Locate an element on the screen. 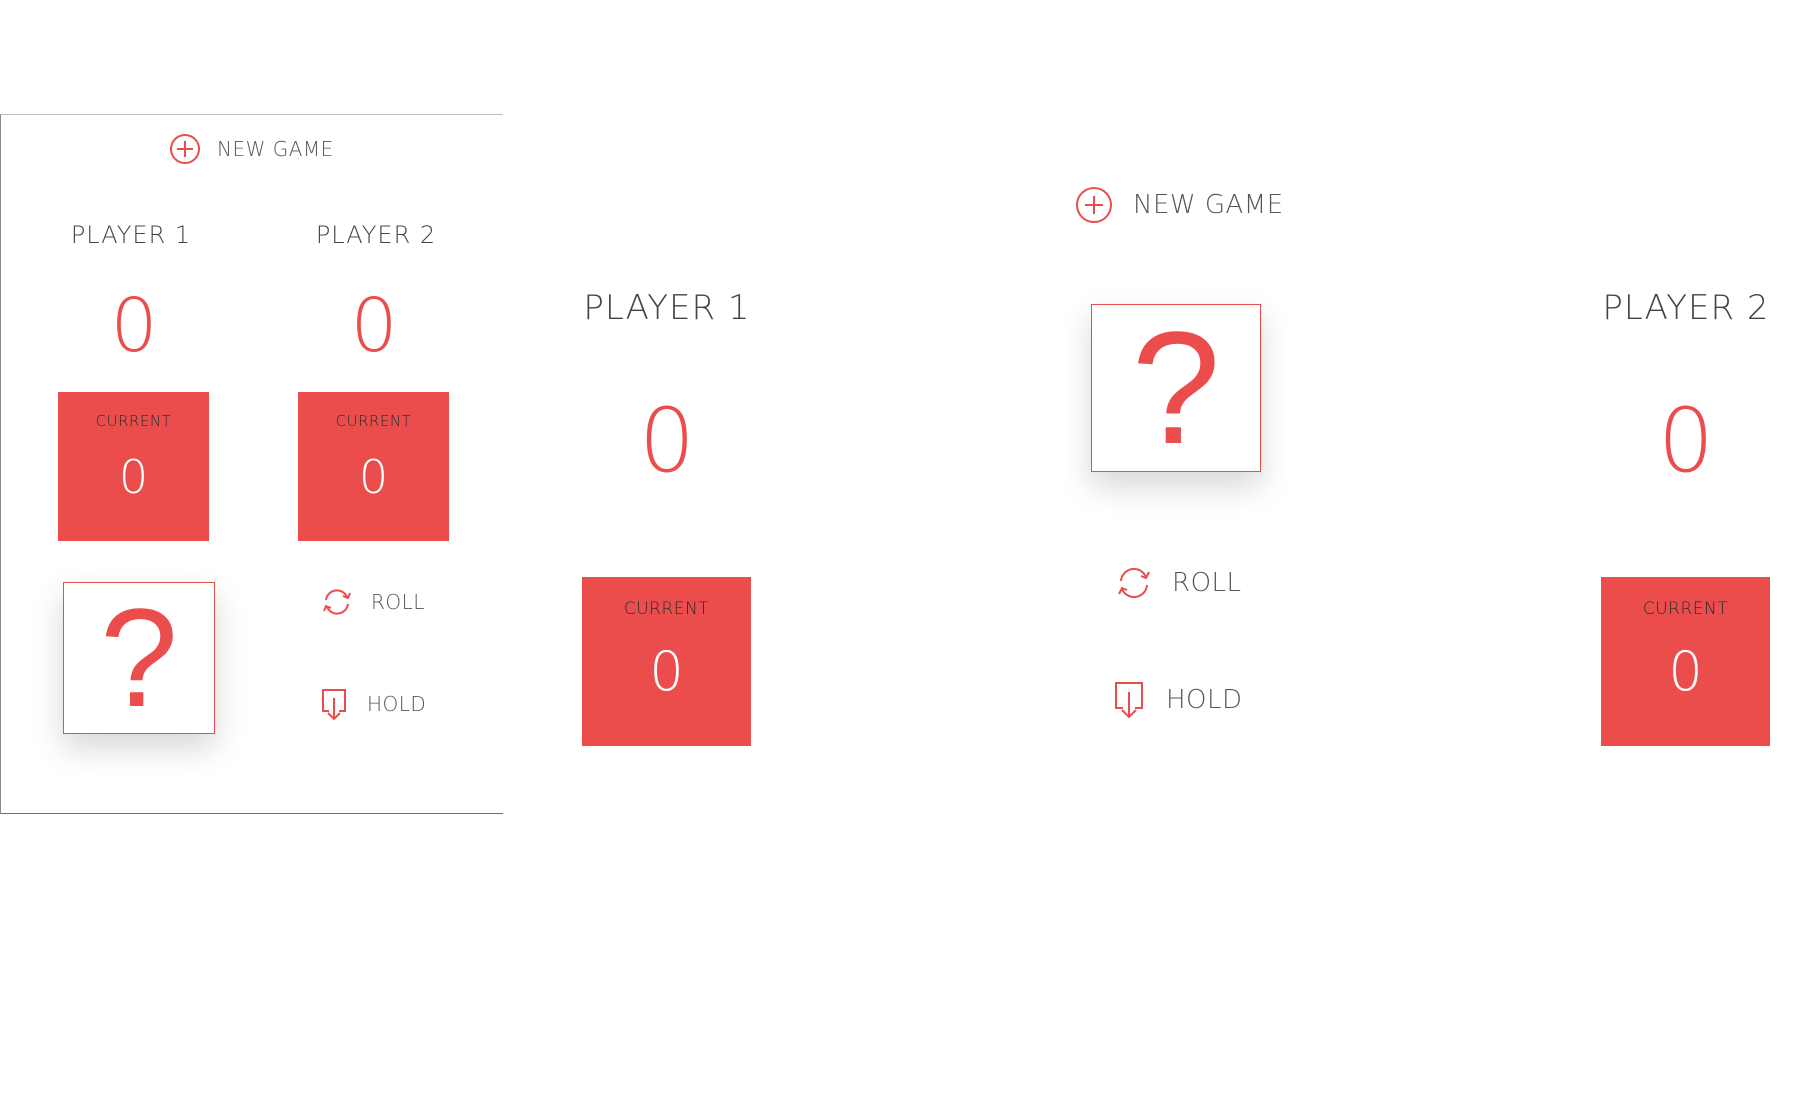 The height and width of the screenshot is (1120, 1820). desktop-dice: ? is located at coordinates (1176, 388).